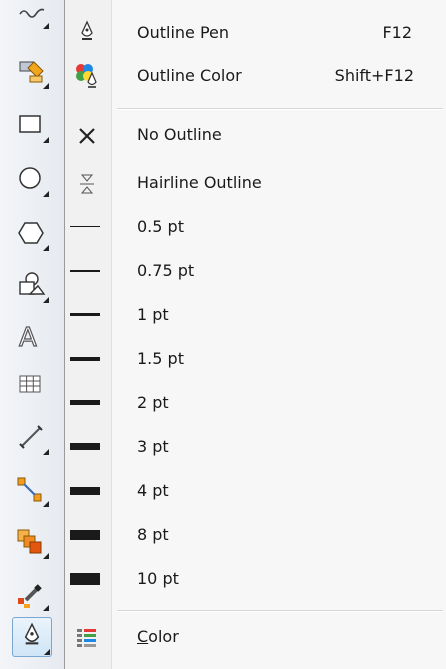 The image size is (446, 669). I want to click on shortcut-label: Shift+F12, so click(374, 75).